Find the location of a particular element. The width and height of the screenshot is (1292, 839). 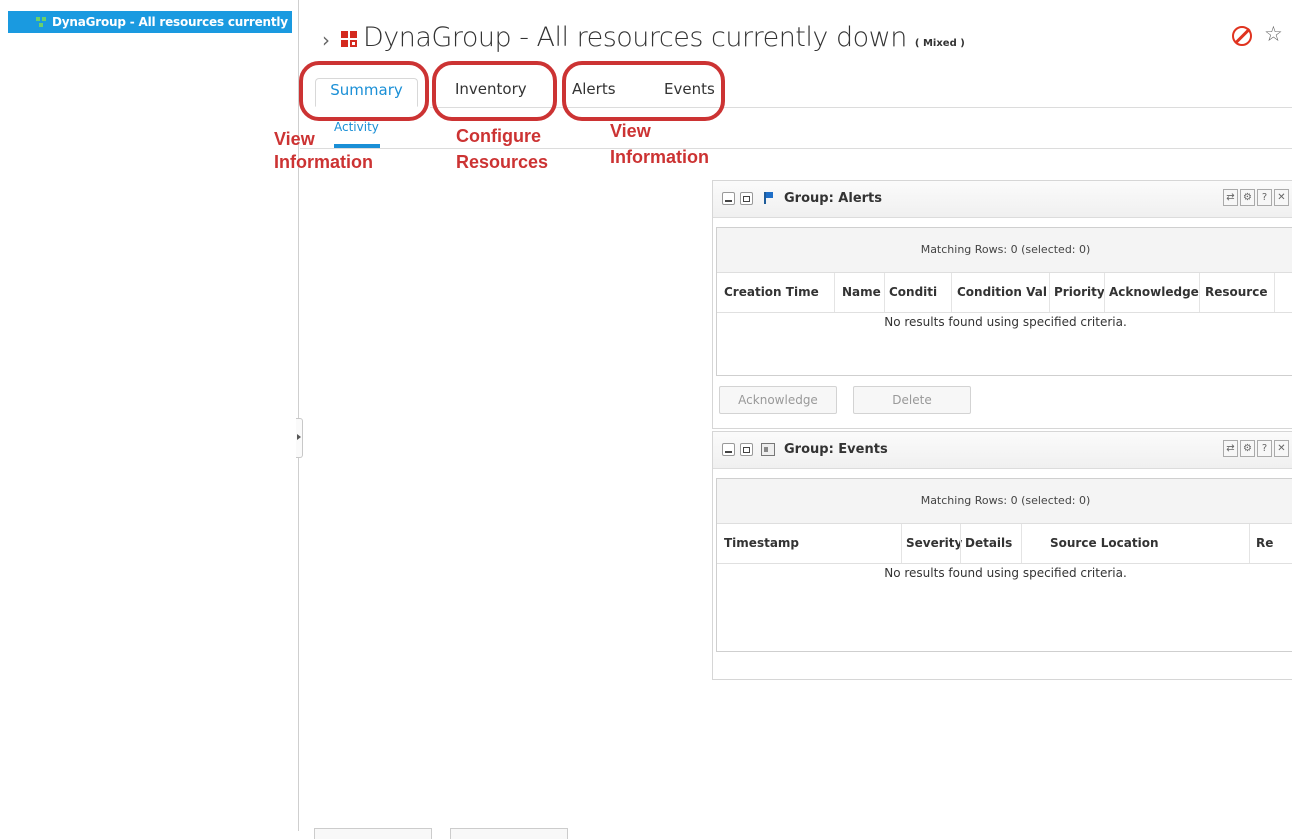

group-tree-icon is located at coordinates (41, 22).